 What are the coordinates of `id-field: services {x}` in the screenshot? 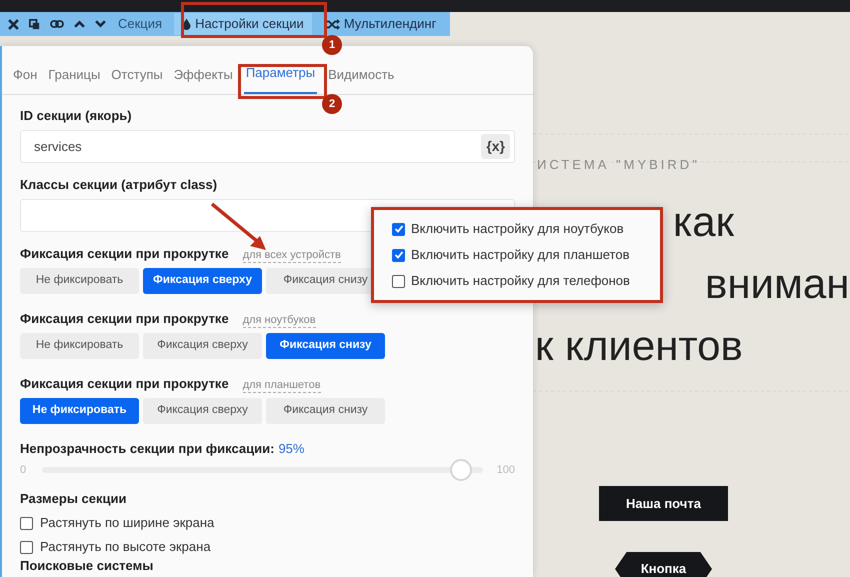 It's located at (267, 146).